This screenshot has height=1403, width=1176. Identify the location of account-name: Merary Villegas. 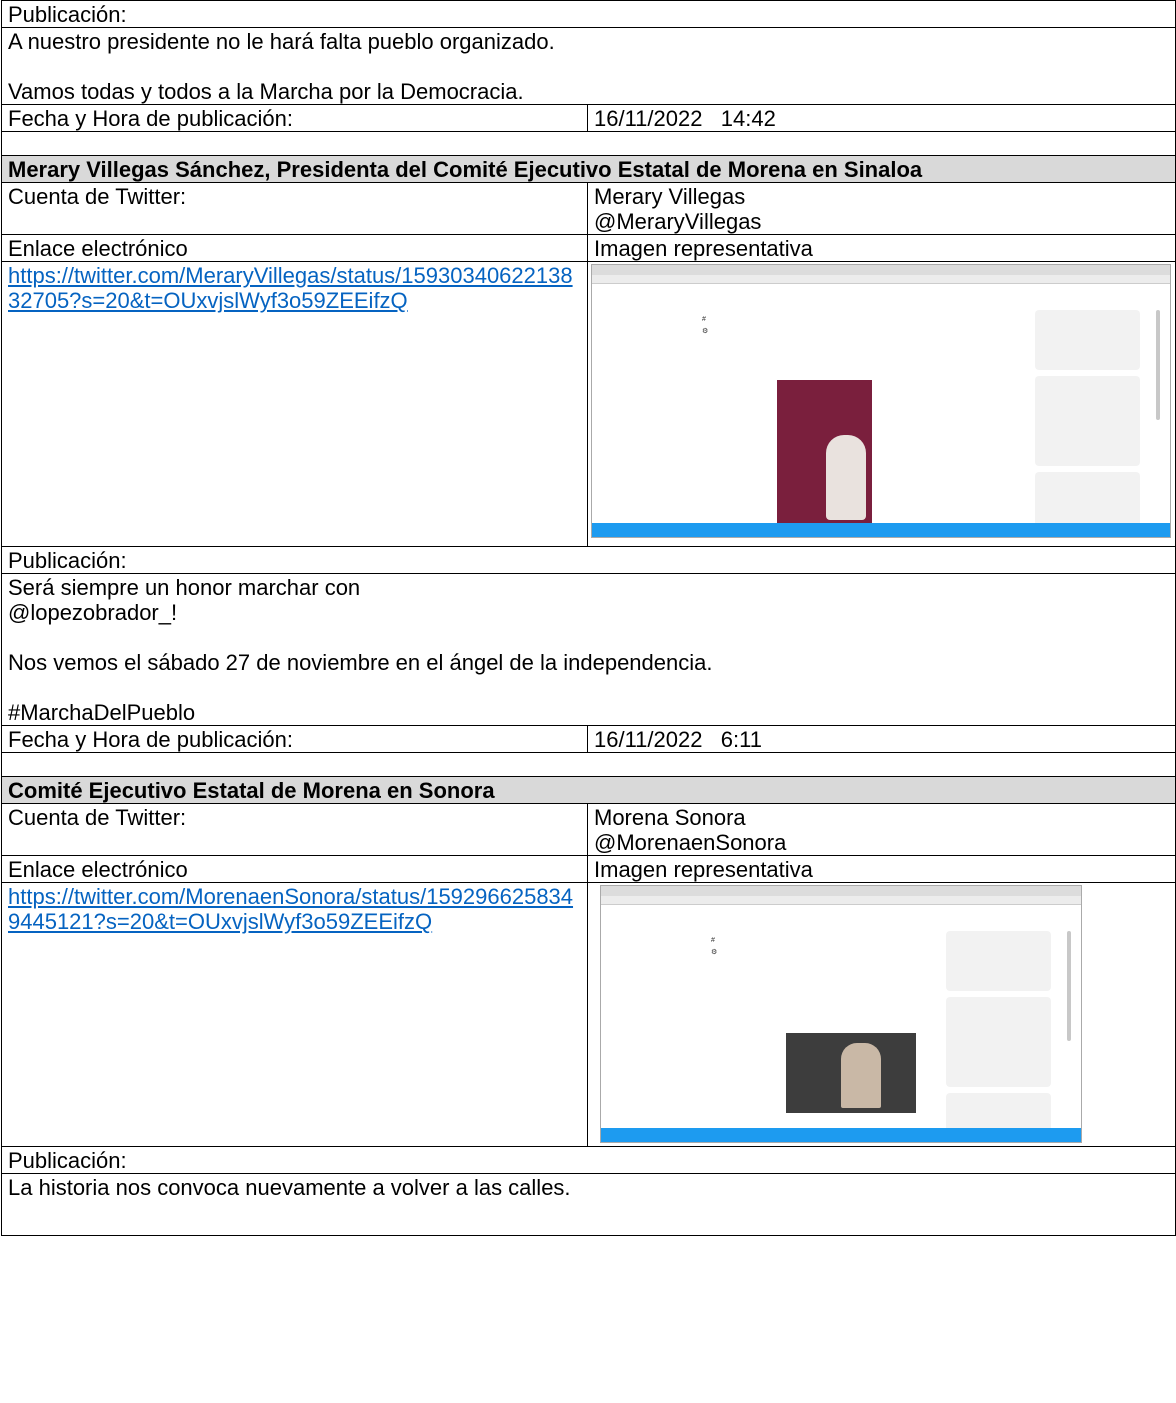
(670, 196).